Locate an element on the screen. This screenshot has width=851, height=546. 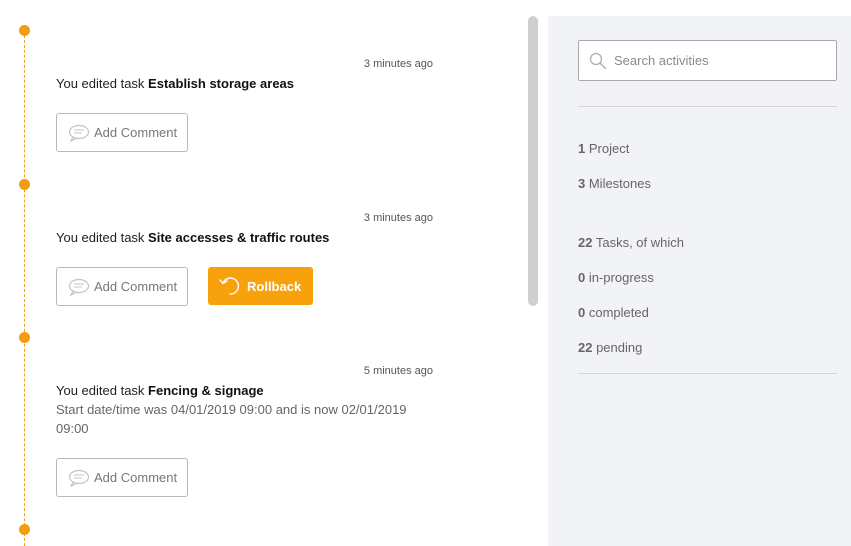
activity-task-name: Fencing & signage is located at coordinates (206, 390).